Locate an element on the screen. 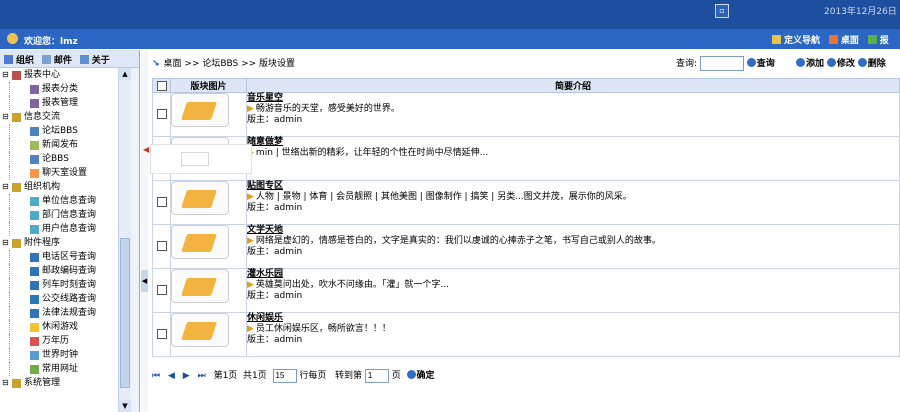 This screenshot has height=412, width=900. scroll-thumb is located at coordinates (125, 313).